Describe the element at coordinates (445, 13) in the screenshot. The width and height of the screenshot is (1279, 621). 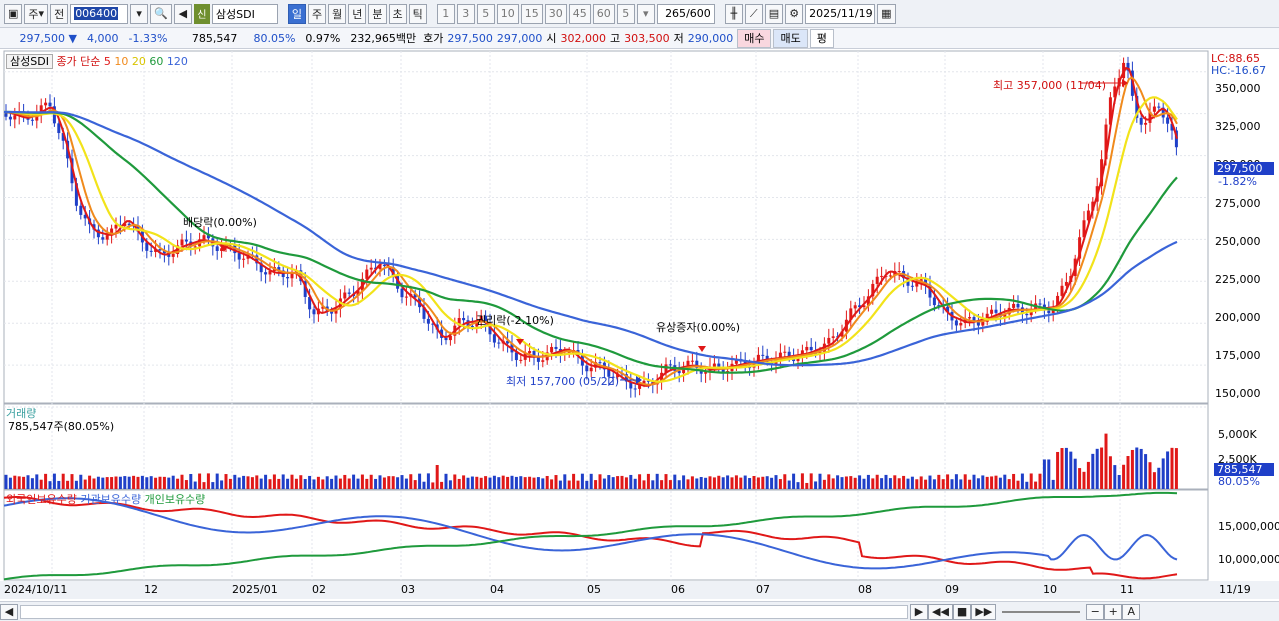
I see `interval-1: 1` at that location.